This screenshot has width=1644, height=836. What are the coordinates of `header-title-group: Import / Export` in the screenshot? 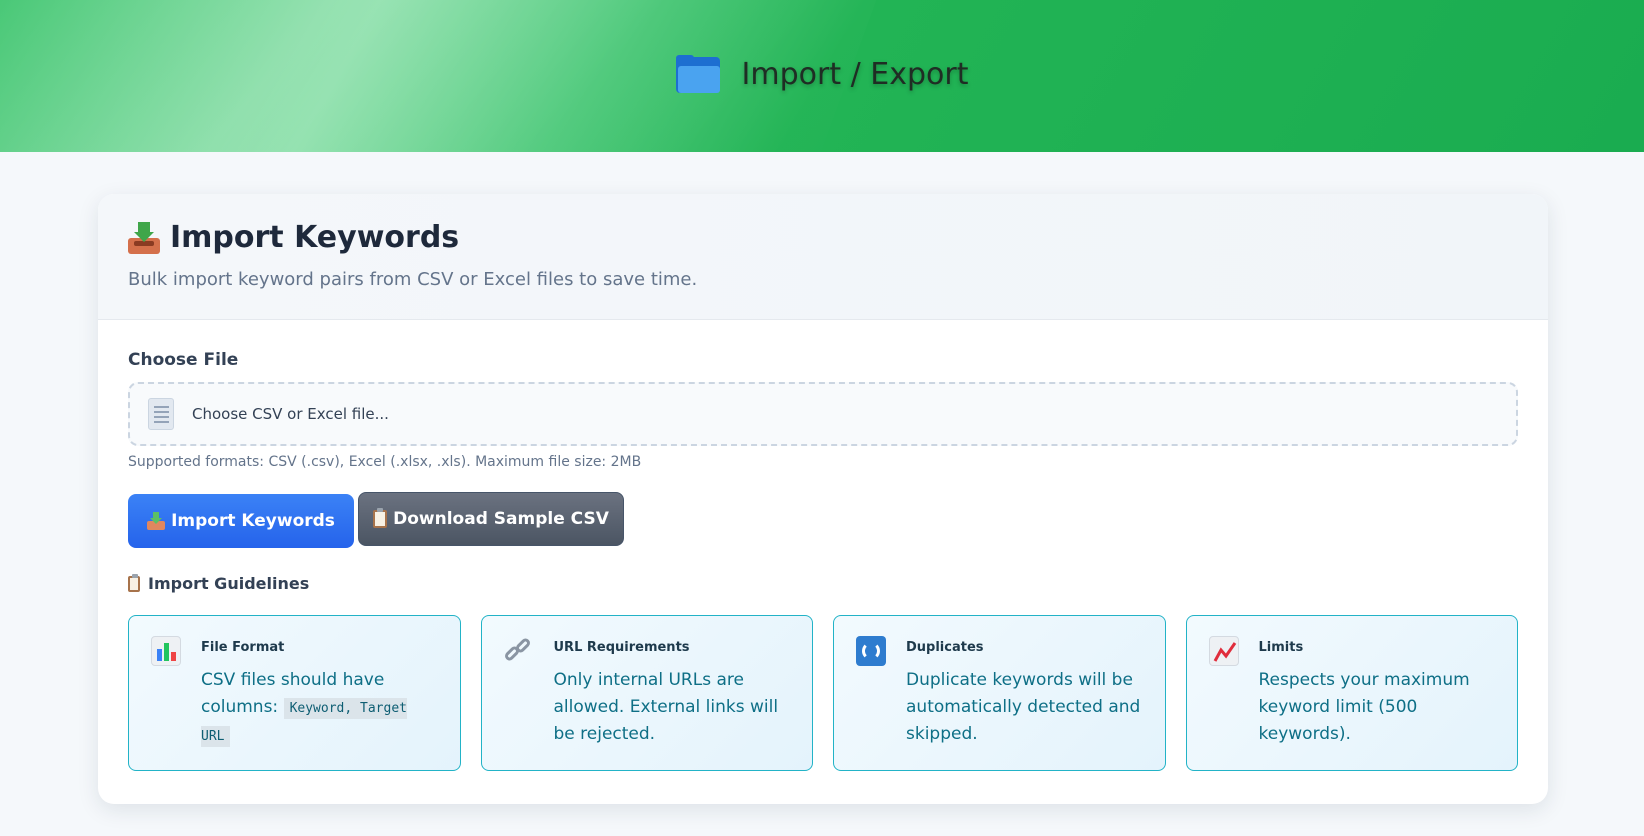 It's located at (822, 74).